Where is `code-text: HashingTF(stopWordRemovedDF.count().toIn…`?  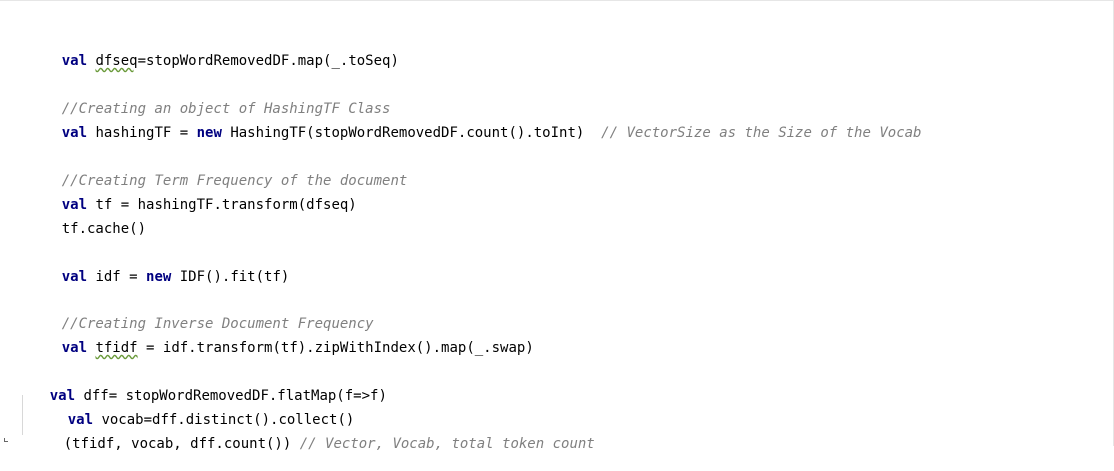 code-text: HashingTF(stopWordRemovedDF.count().toIn… is located at coordinates (403, 133).